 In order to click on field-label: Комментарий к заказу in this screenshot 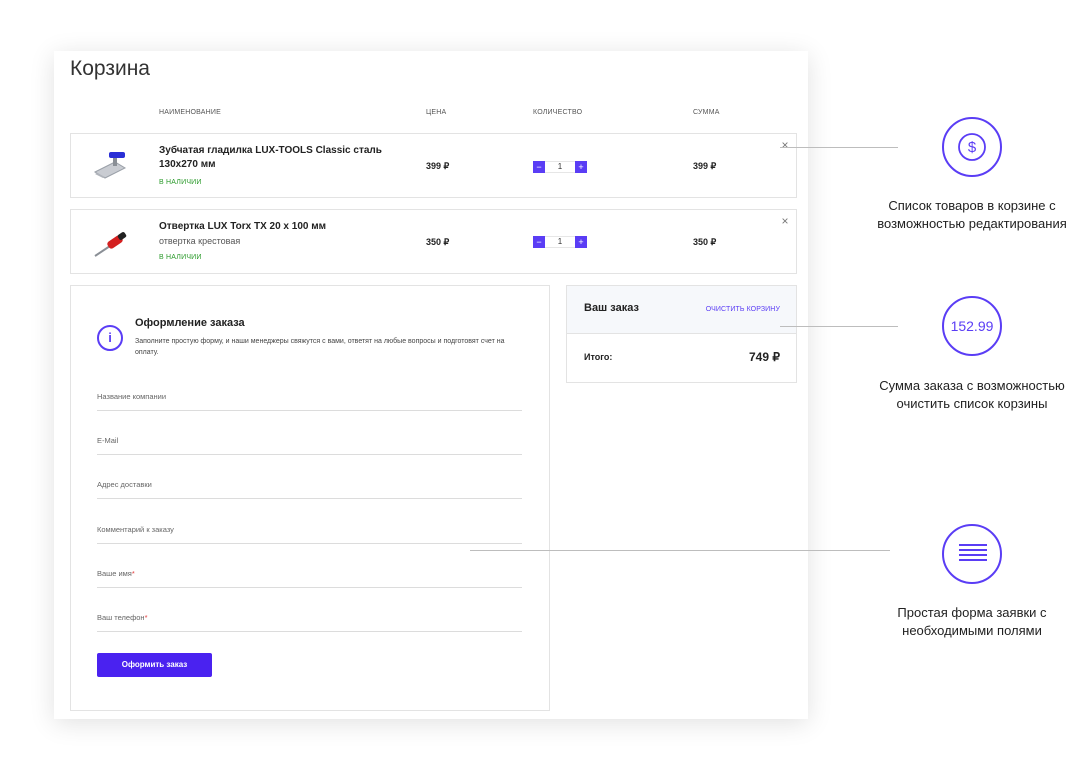, I will do `click(135, 529)`.